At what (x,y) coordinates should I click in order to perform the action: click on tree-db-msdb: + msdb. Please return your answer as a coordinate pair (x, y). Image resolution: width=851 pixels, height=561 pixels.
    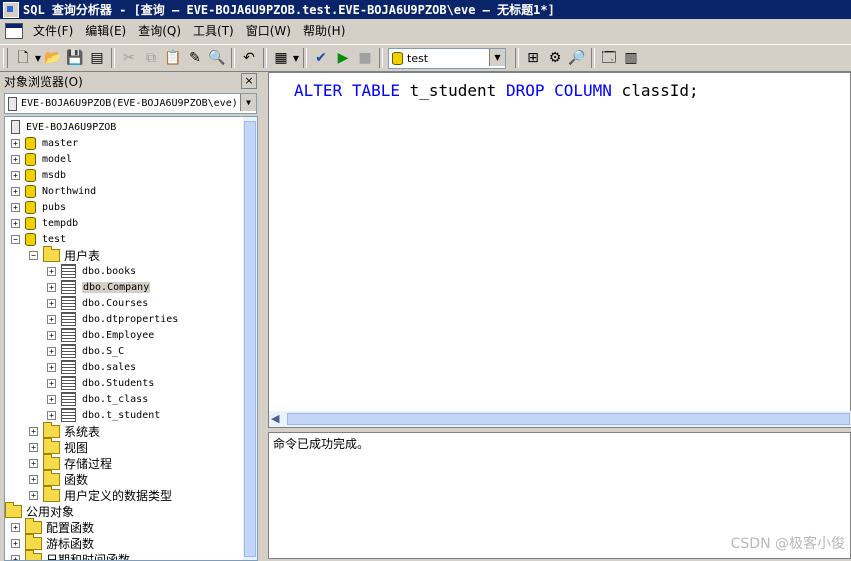
    Looking at the image, I should click on (38, 175).